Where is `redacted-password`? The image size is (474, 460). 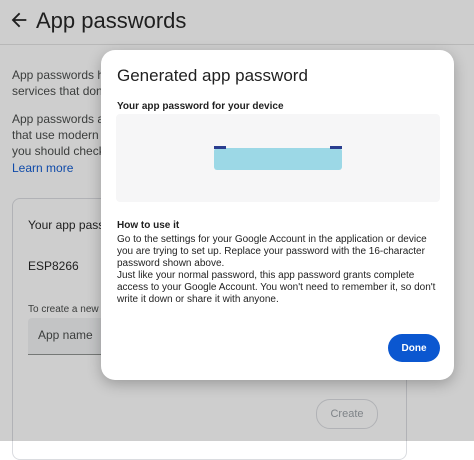
redacted-password is located at coordinates (278, 158).